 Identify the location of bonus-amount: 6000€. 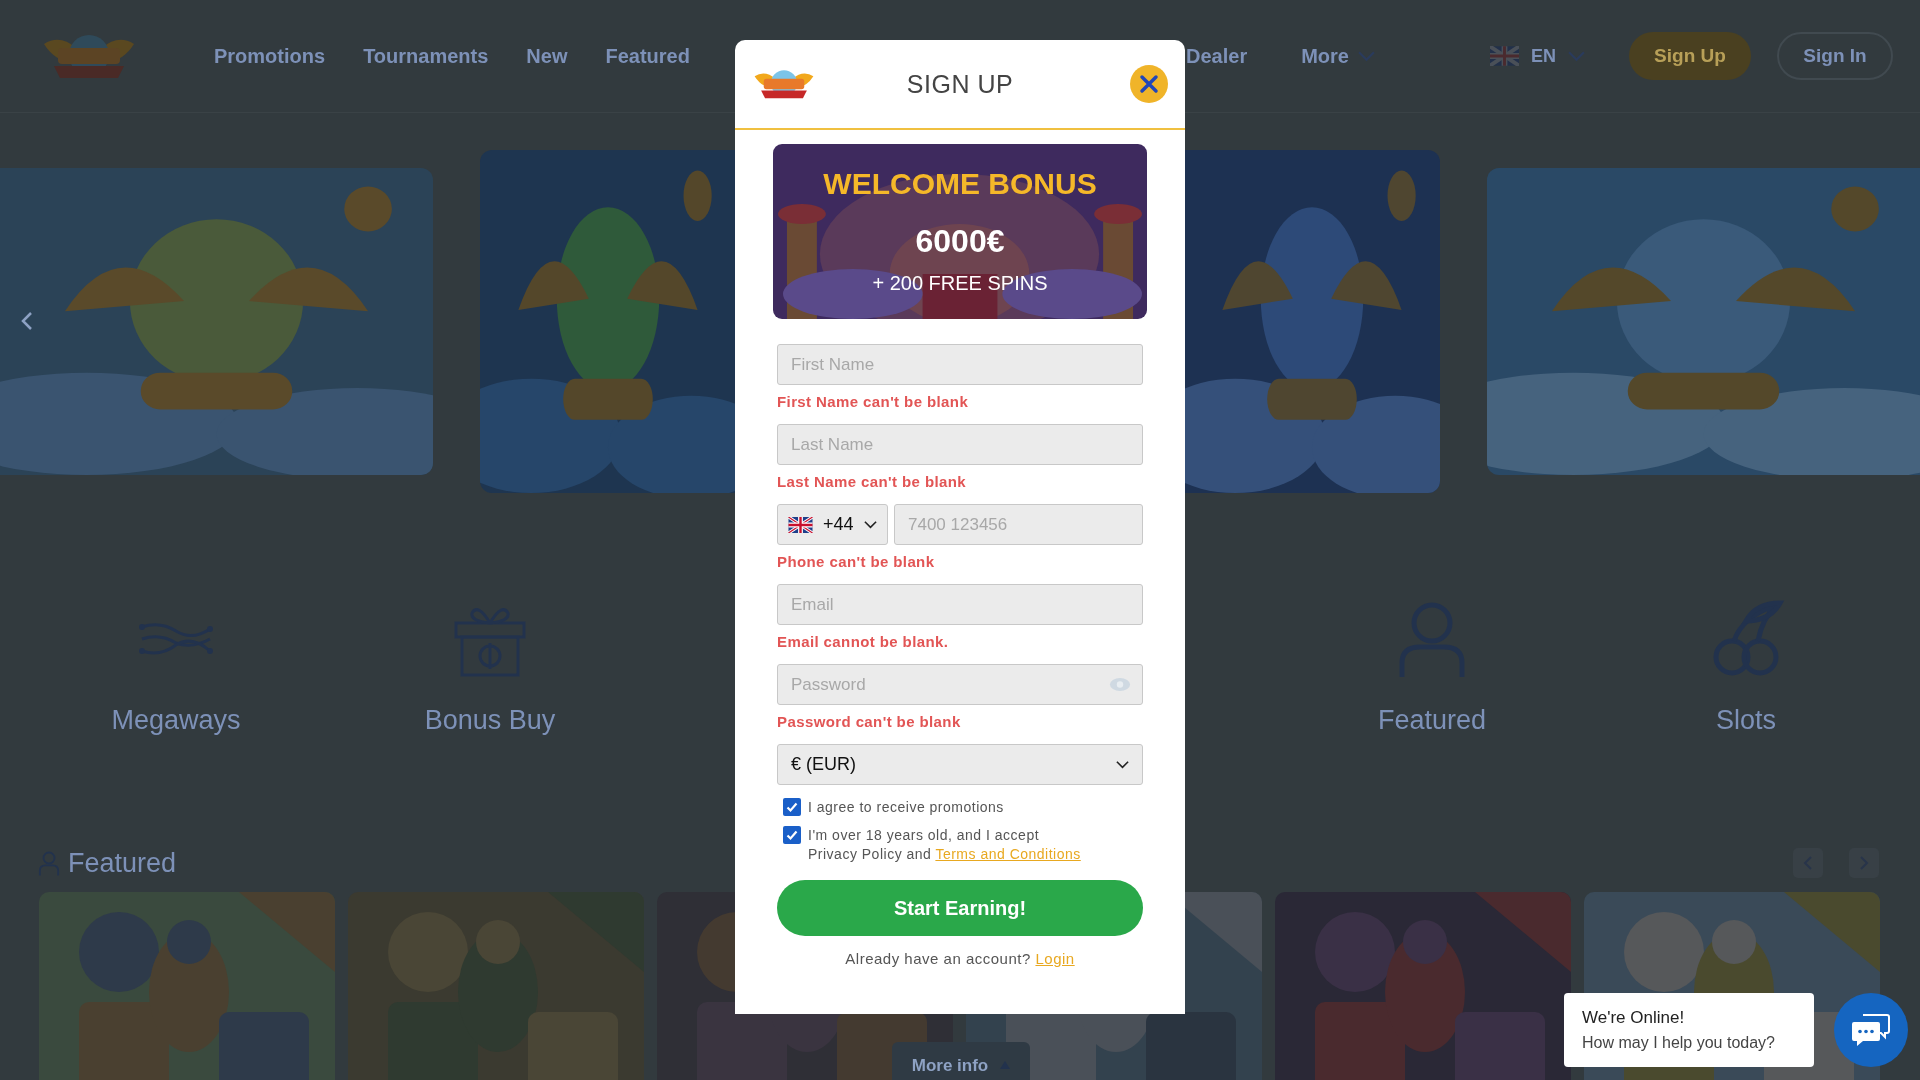
(960, 241).